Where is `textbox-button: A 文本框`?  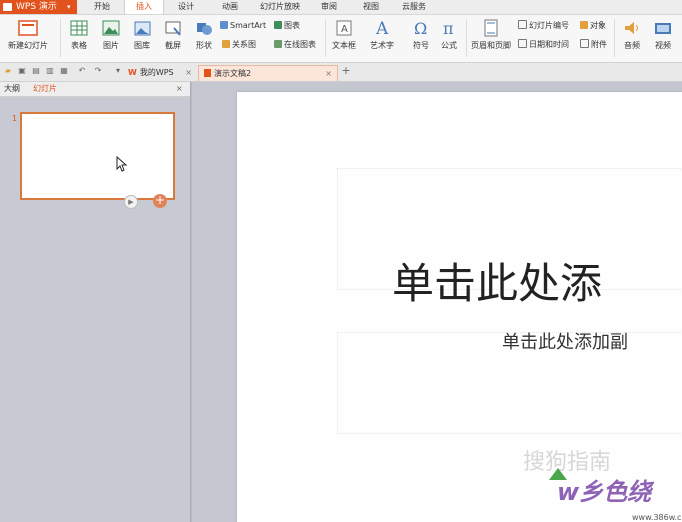 textbox-button: A 文本框 is located at coordinates (344, 34).